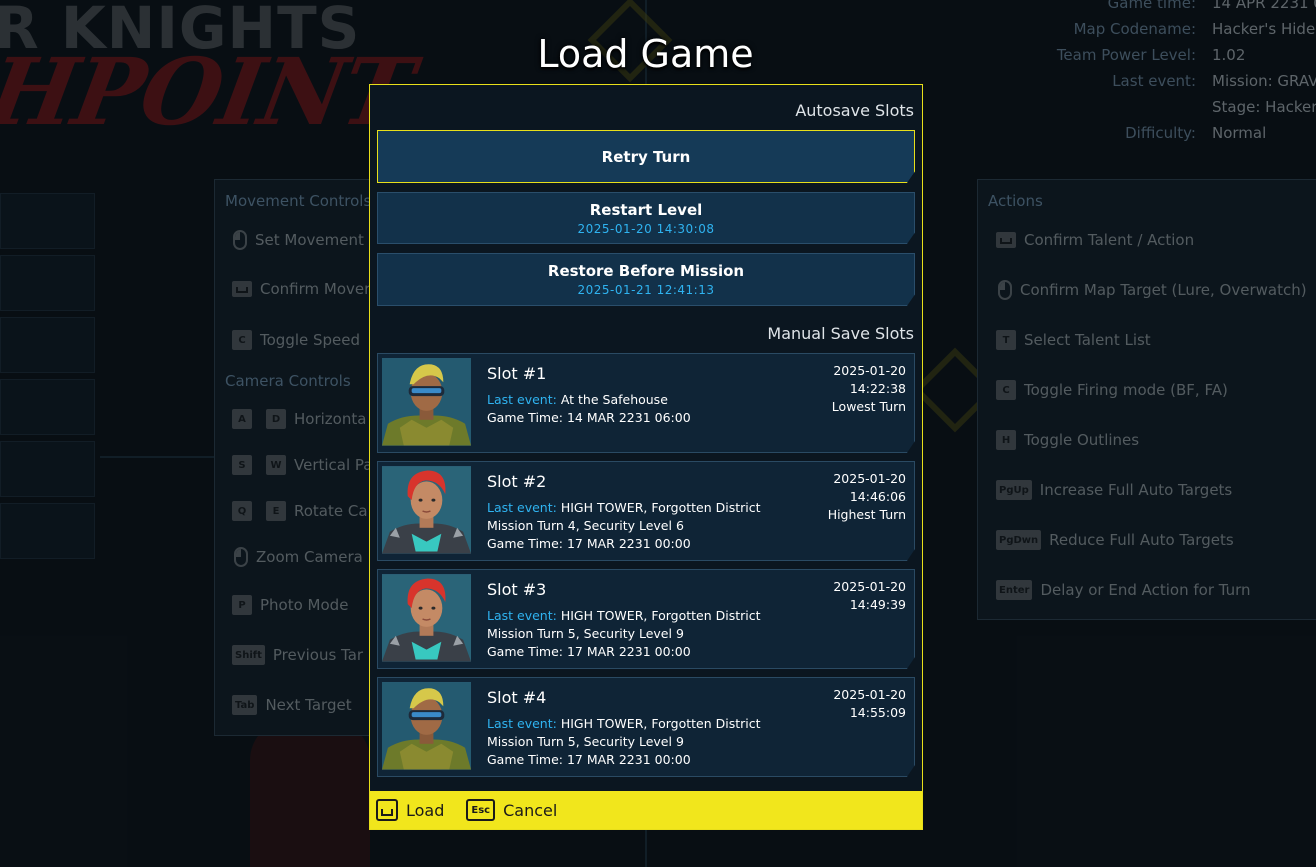 The height and width of the screenshot is (867, 1316). What do you see at coordinates (517, 589) in the screenshot?
I see `slot-title: Slot #3` at bounding box center [517, 589].